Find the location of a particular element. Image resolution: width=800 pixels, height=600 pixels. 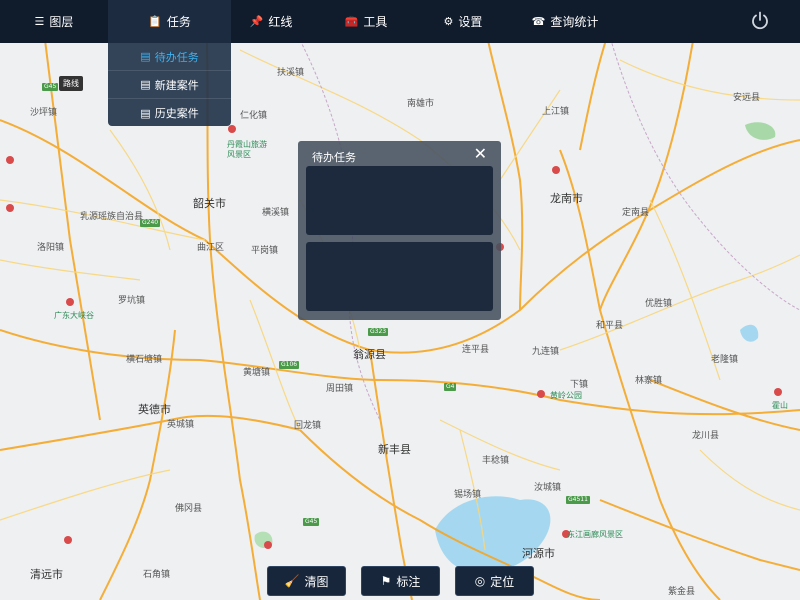

locate-label: 定位 is located at coordinates (502, 581).